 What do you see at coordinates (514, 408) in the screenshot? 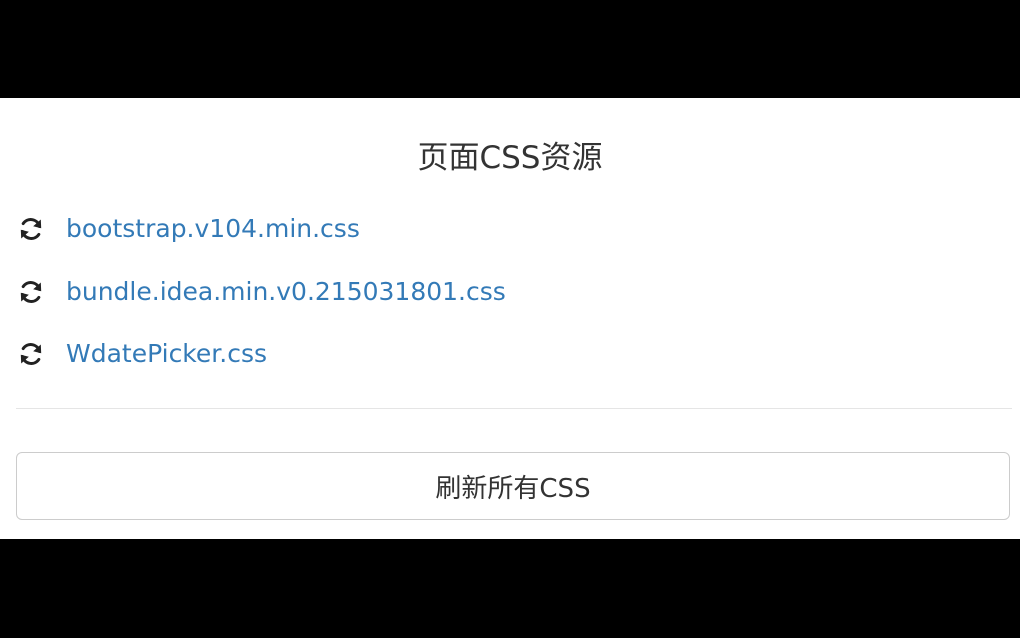
I see `divider` at bounding box center [514, 408].